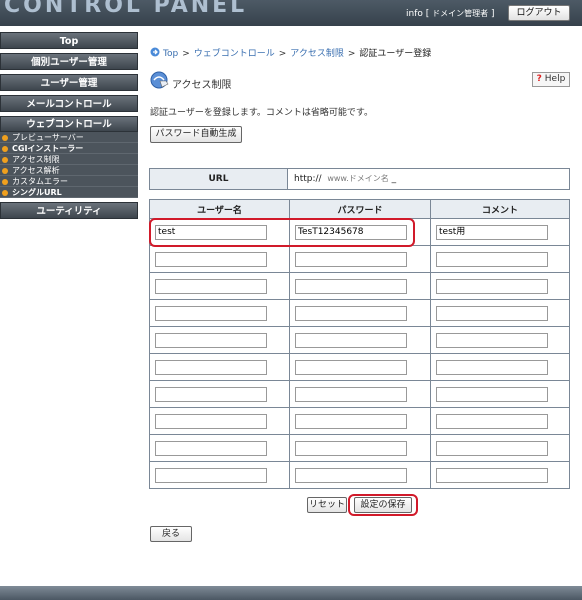 This screenshot has width=582, height=600. I want to click on sidebar-item-user-management: ユーザー管理, so click(69, 82).